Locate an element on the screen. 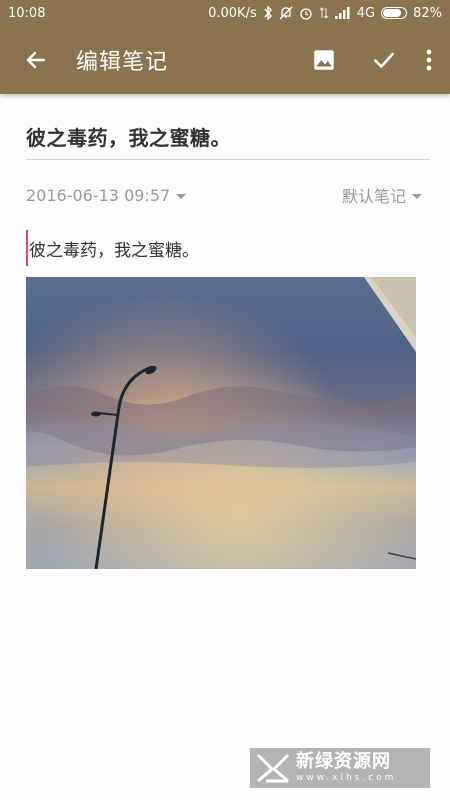 The width and height of the screenshot is (450, 800). watermark-logo-icon is located at coordinates (273, 768).